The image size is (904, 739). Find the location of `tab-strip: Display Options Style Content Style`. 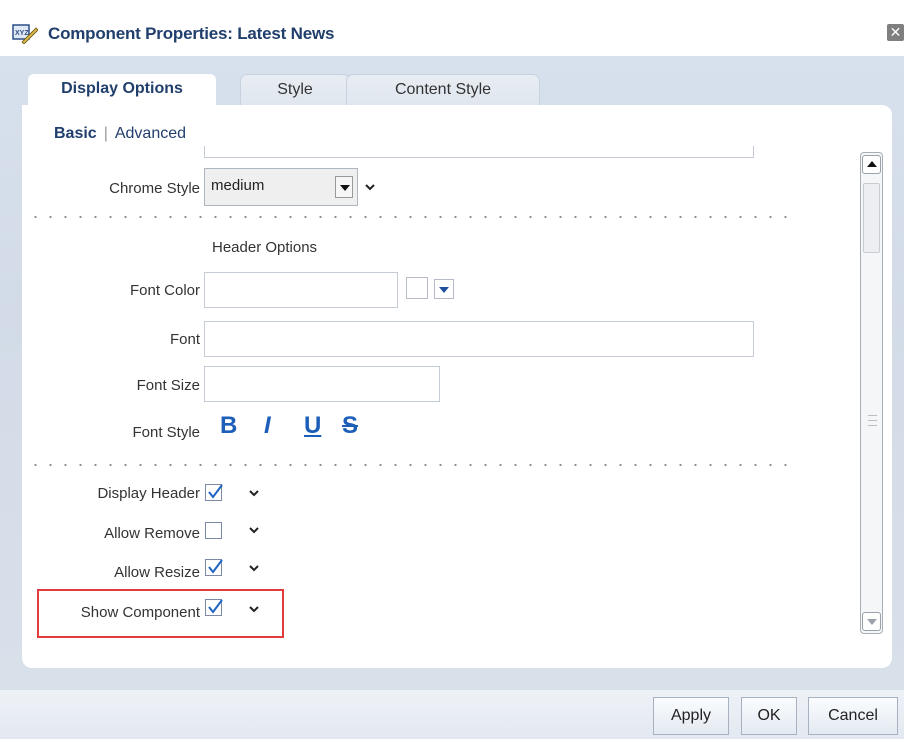

tab-strip: Display Options Style Content Style is located at coordinates (328, 90).